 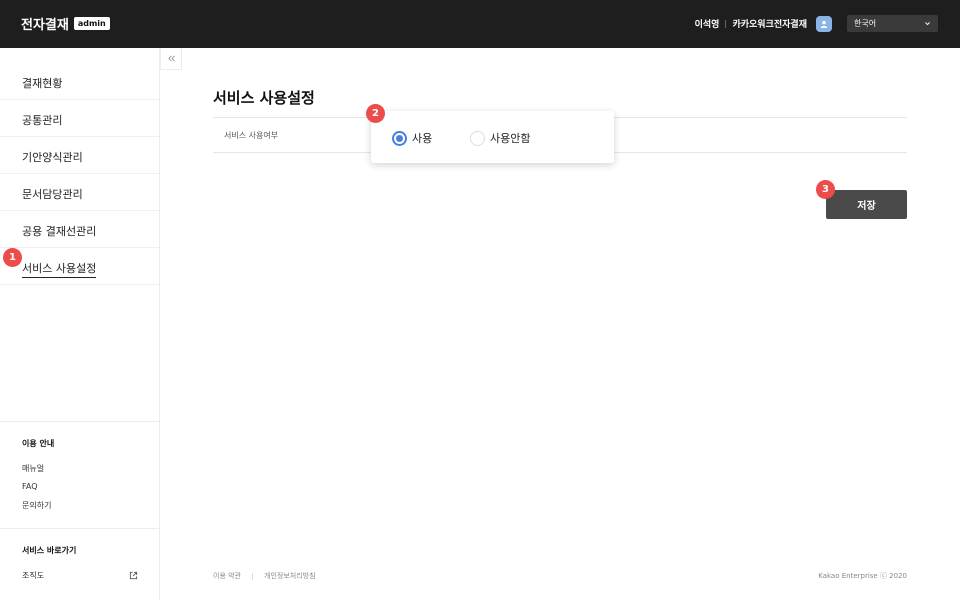 I want to click on sidebar-item-shared-approval-line: 공용 결재선관리, so click(x=79, y=229).